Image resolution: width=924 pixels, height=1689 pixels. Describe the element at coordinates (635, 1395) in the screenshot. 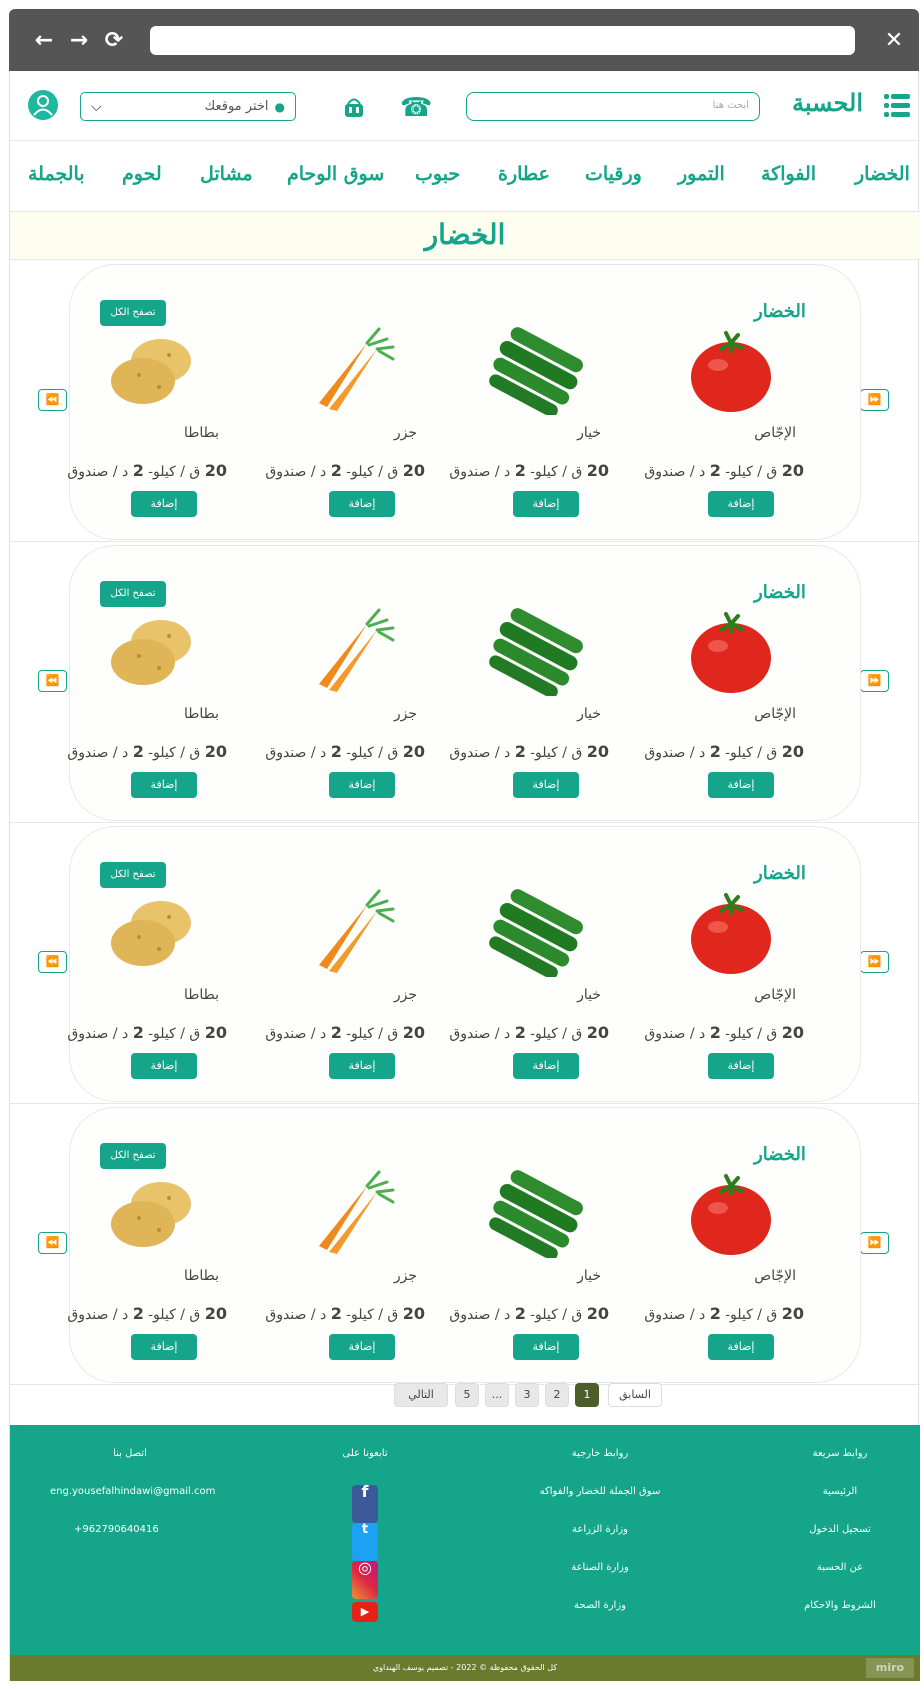

I see `prev-page-button: السابق` at that location.